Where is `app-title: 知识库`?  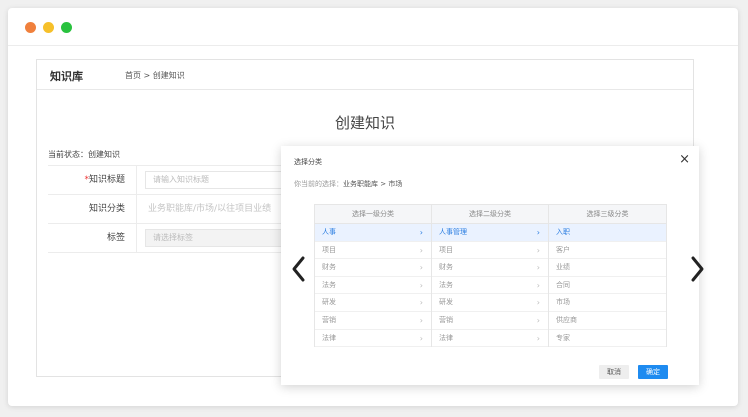
app-title: 知识库 is located at coordinates (66, 76).